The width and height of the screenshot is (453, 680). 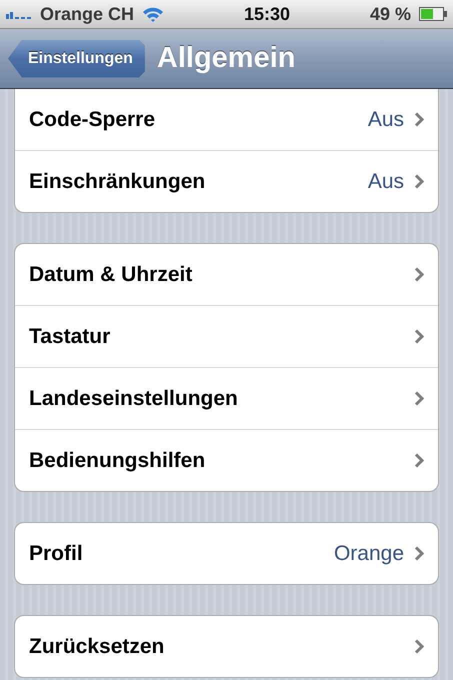 What do you see at coordinates (97, 646) in the screenshot?
I see `row-label: Zurücksetzen` at bounding box center [97, 646].